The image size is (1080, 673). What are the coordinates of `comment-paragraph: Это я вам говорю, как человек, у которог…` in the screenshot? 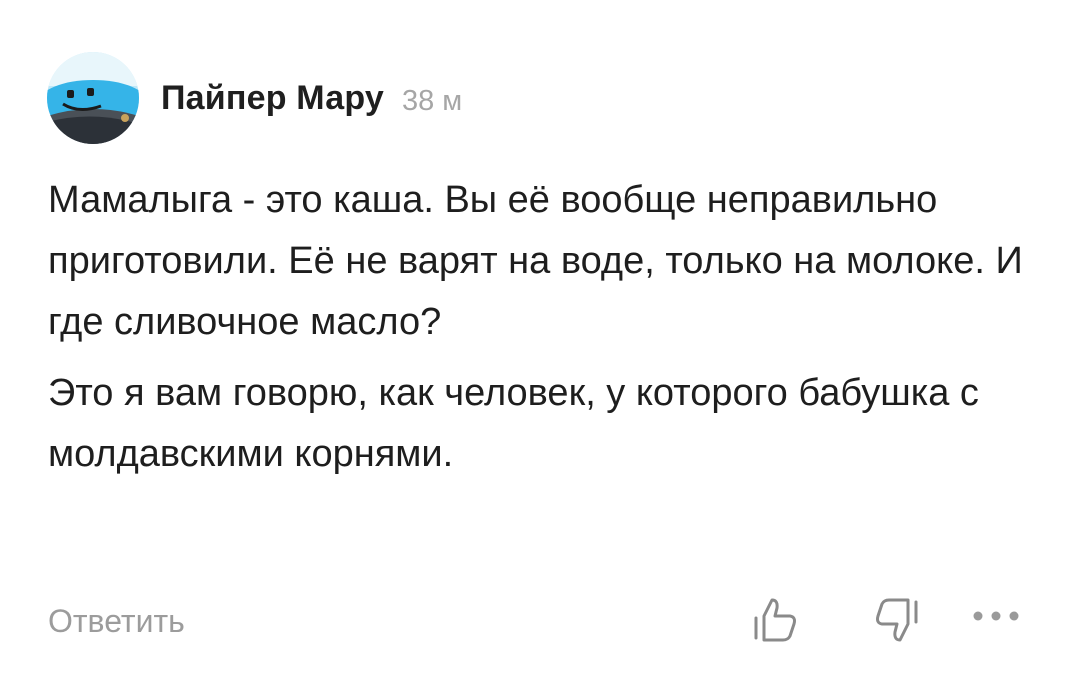 It's located at (513, 423).